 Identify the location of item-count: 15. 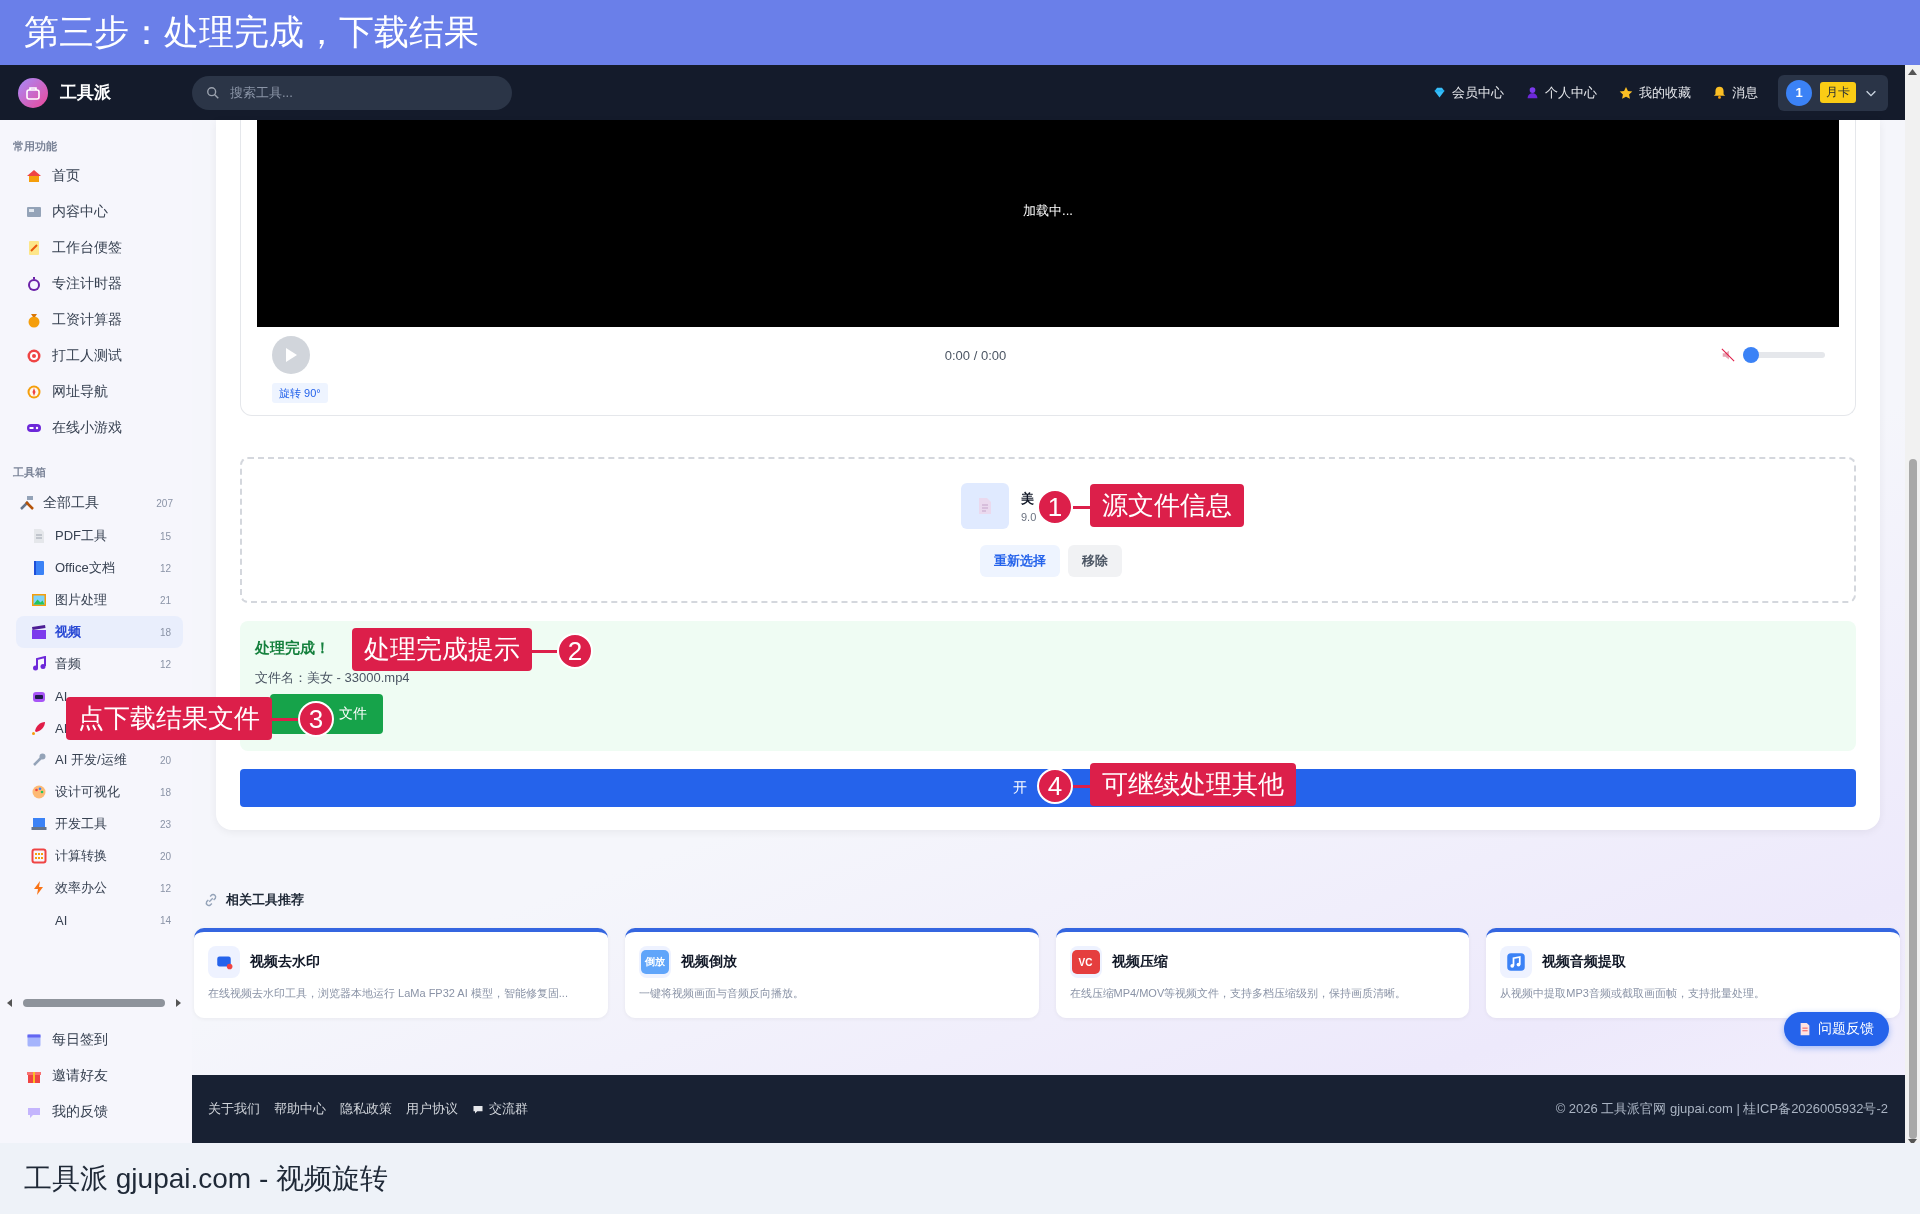
(165, 536).